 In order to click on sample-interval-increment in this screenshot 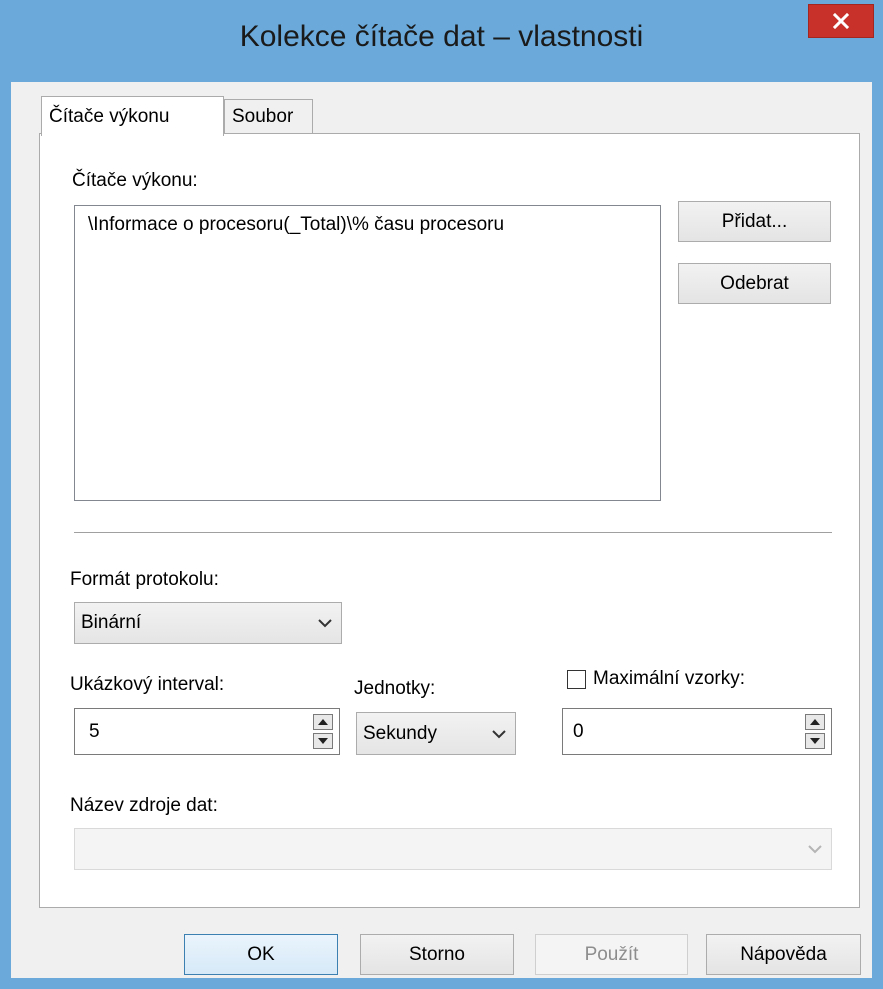, I will do `click(323, 722)`.